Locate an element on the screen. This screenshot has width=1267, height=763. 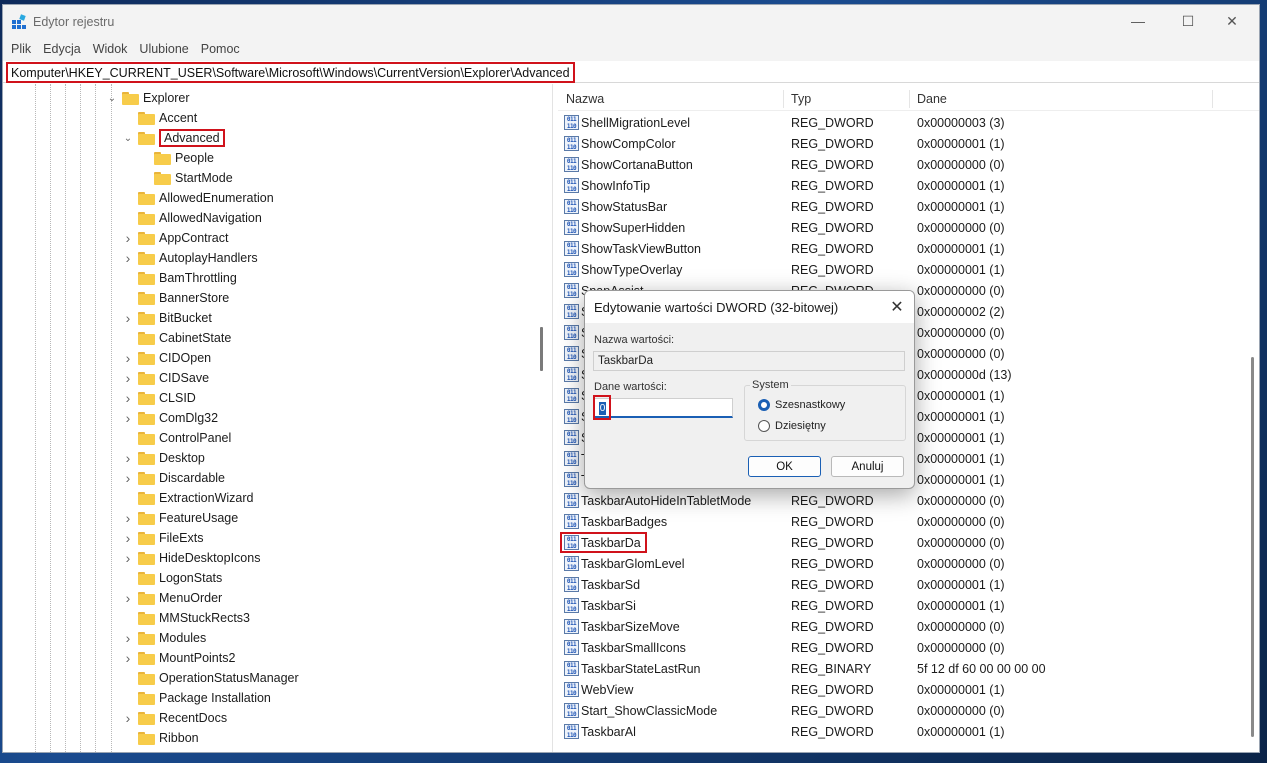
tree-item: BamThrottling is located at coordinates (179, 278).